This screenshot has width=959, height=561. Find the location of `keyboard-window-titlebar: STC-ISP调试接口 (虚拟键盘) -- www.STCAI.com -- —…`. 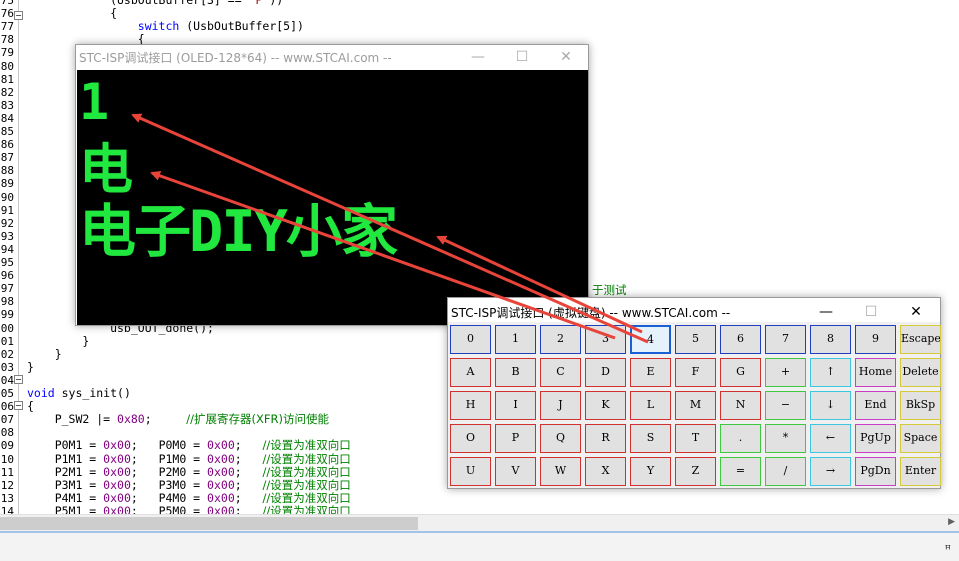

keyboard-window-titlebar: STC-ISP调试接口 (虚拟键盘) -- www.STCAI.com -- —… is located at coordinates (694, 310).